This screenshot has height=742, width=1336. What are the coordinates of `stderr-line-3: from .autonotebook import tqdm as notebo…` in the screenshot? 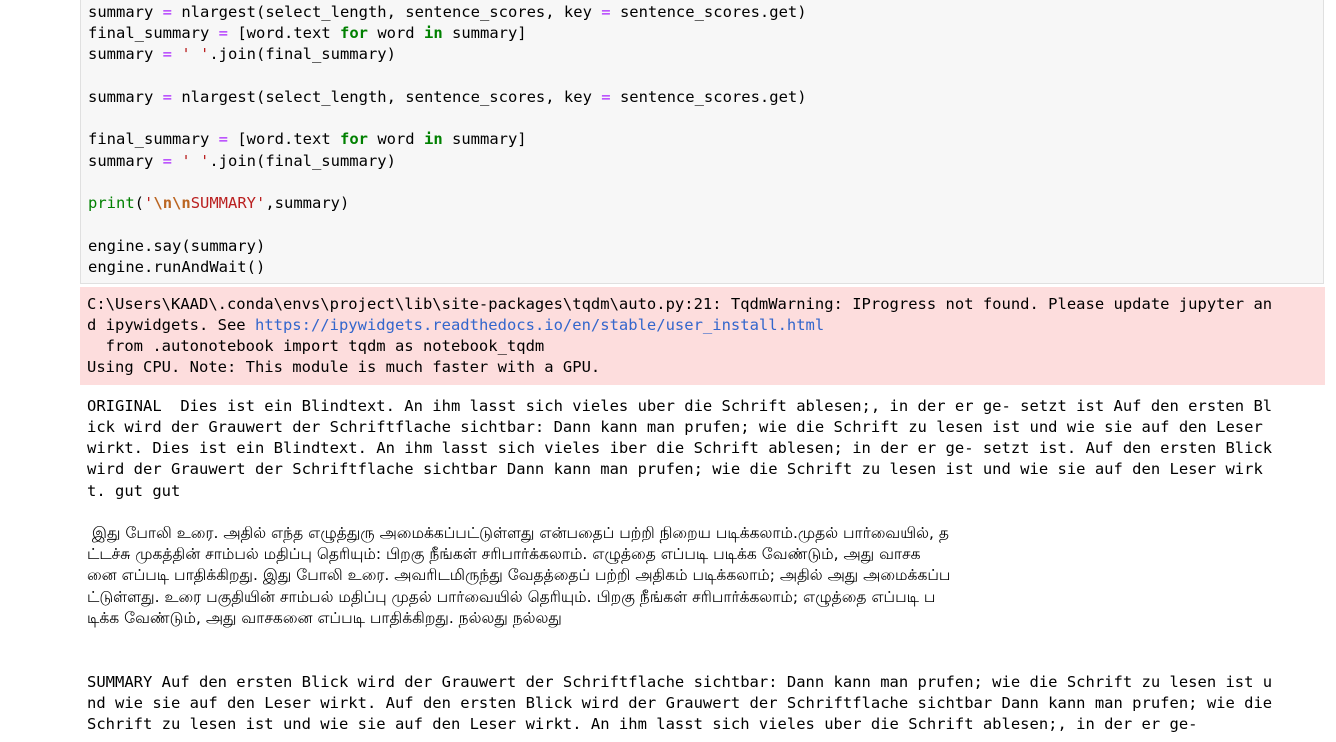 It's located at (316, 346).